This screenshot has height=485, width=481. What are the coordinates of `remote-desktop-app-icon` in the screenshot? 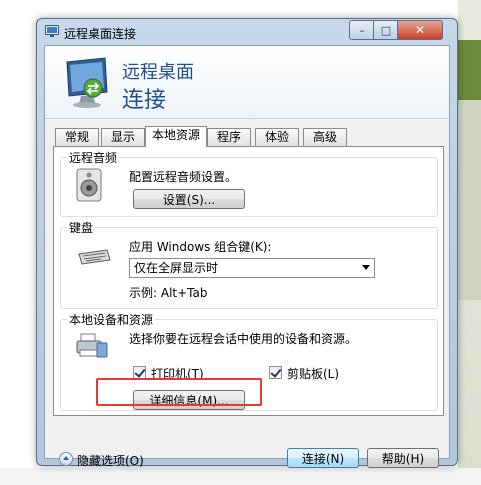 It's located at (52, 31).